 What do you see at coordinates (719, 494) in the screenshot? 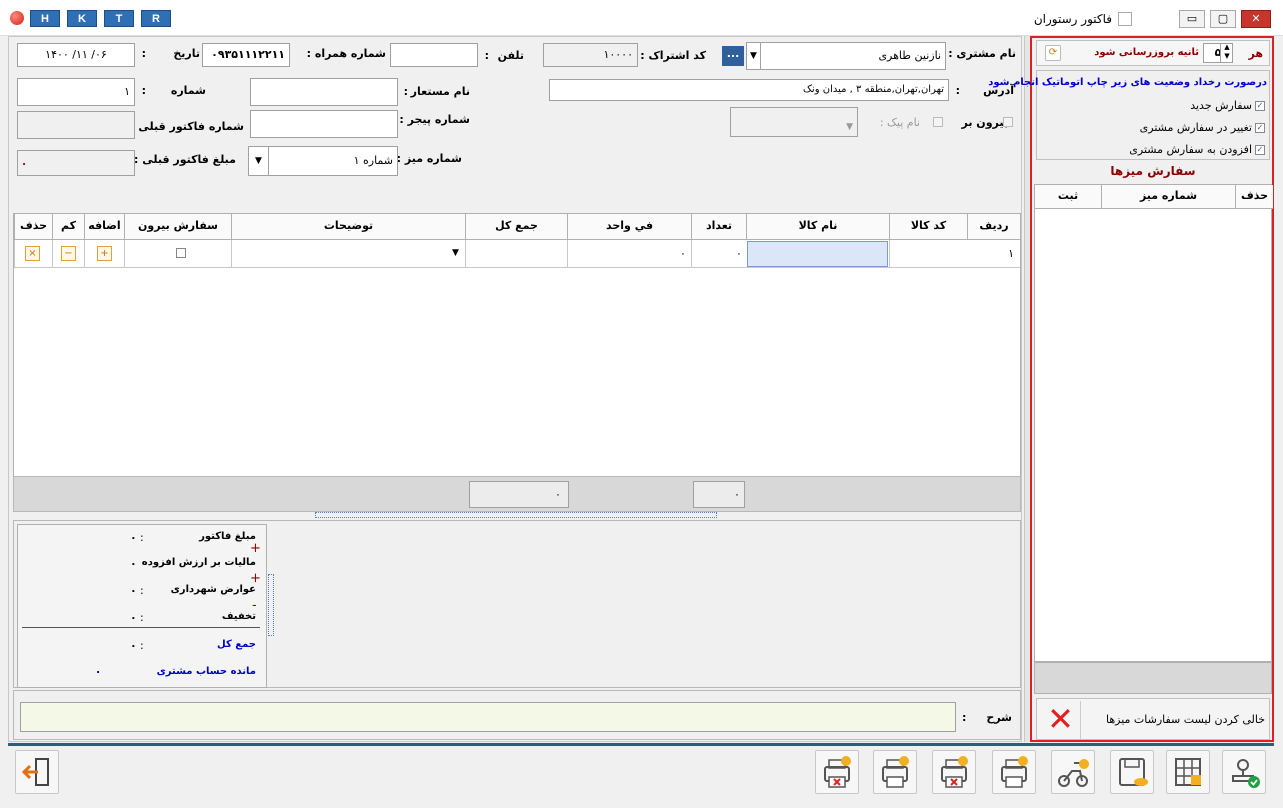
I see `footer-qty: ۰` at bounding box center [719, 494].